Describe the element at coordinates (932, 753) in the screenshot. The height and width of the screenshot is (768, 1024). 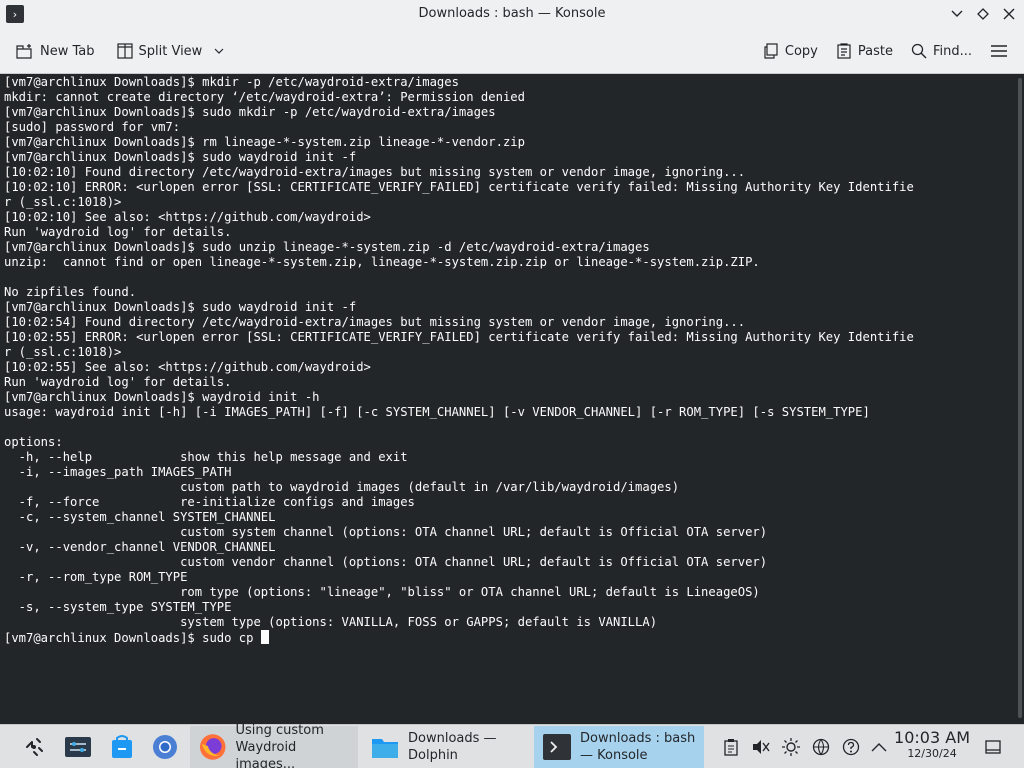
I see `clock-date: 12/30/24` at that location.